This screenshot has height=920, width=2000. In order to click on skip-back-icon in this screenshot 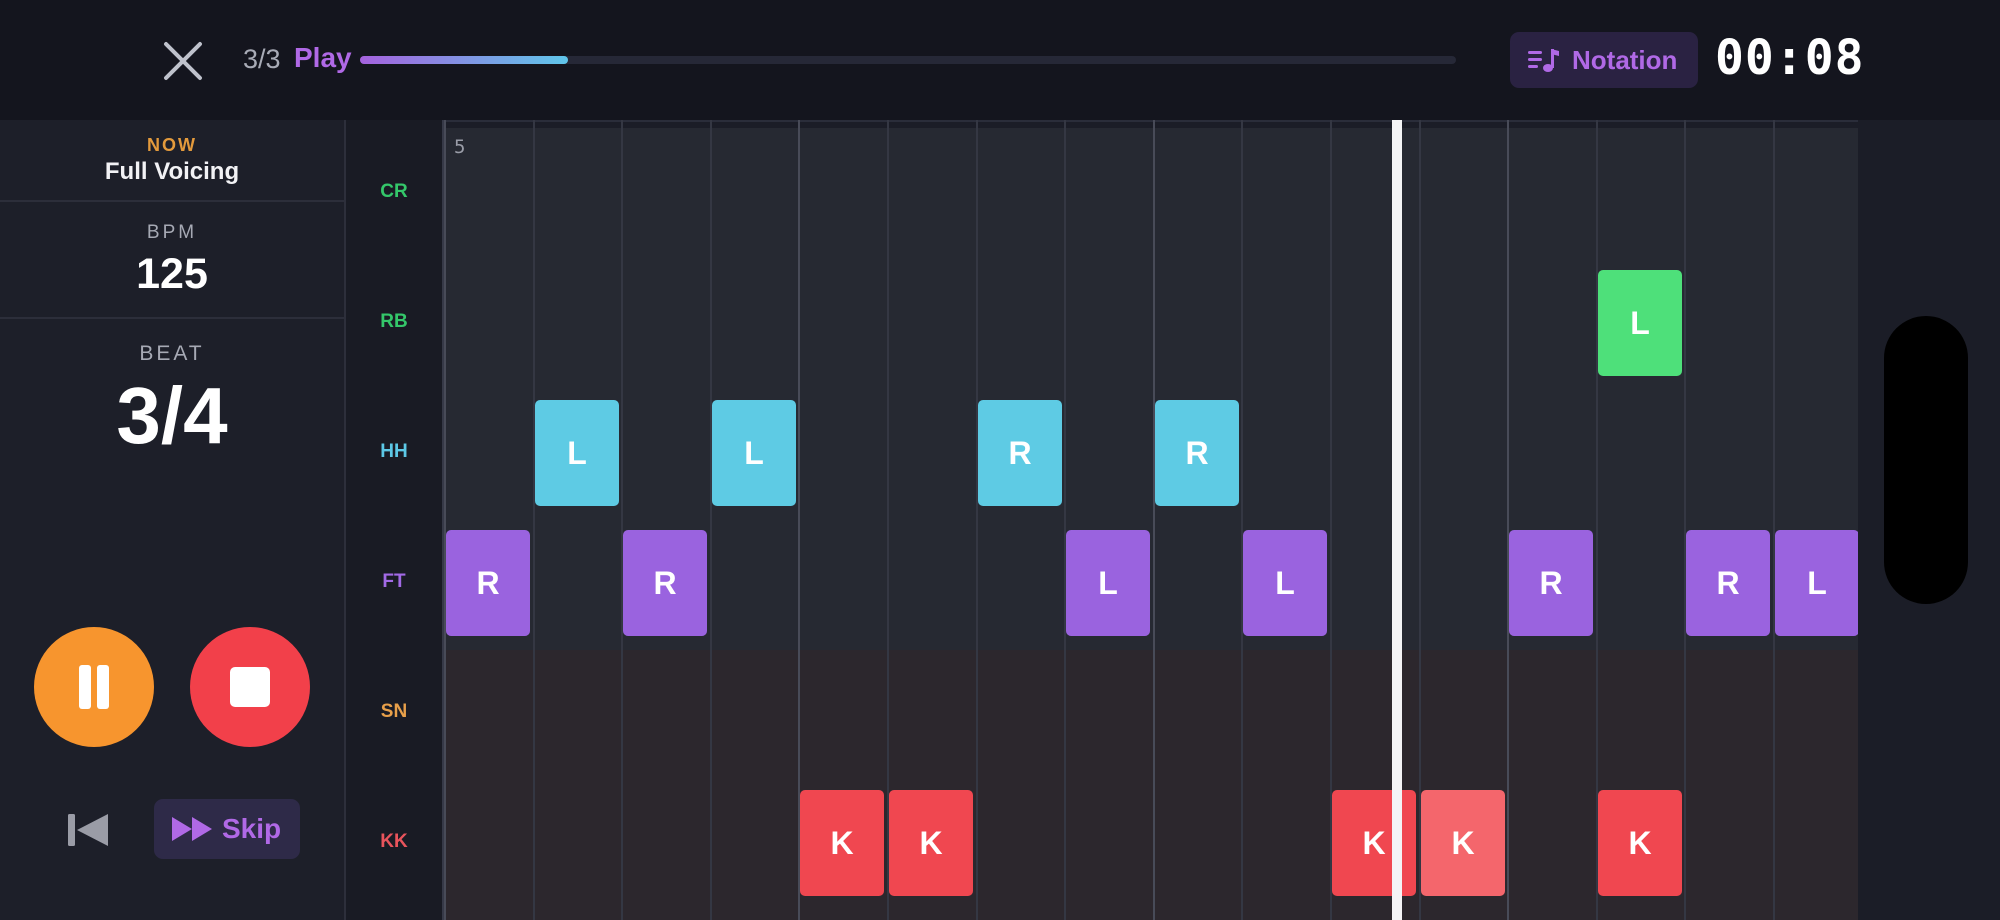, I will do `click(89, 830)`.